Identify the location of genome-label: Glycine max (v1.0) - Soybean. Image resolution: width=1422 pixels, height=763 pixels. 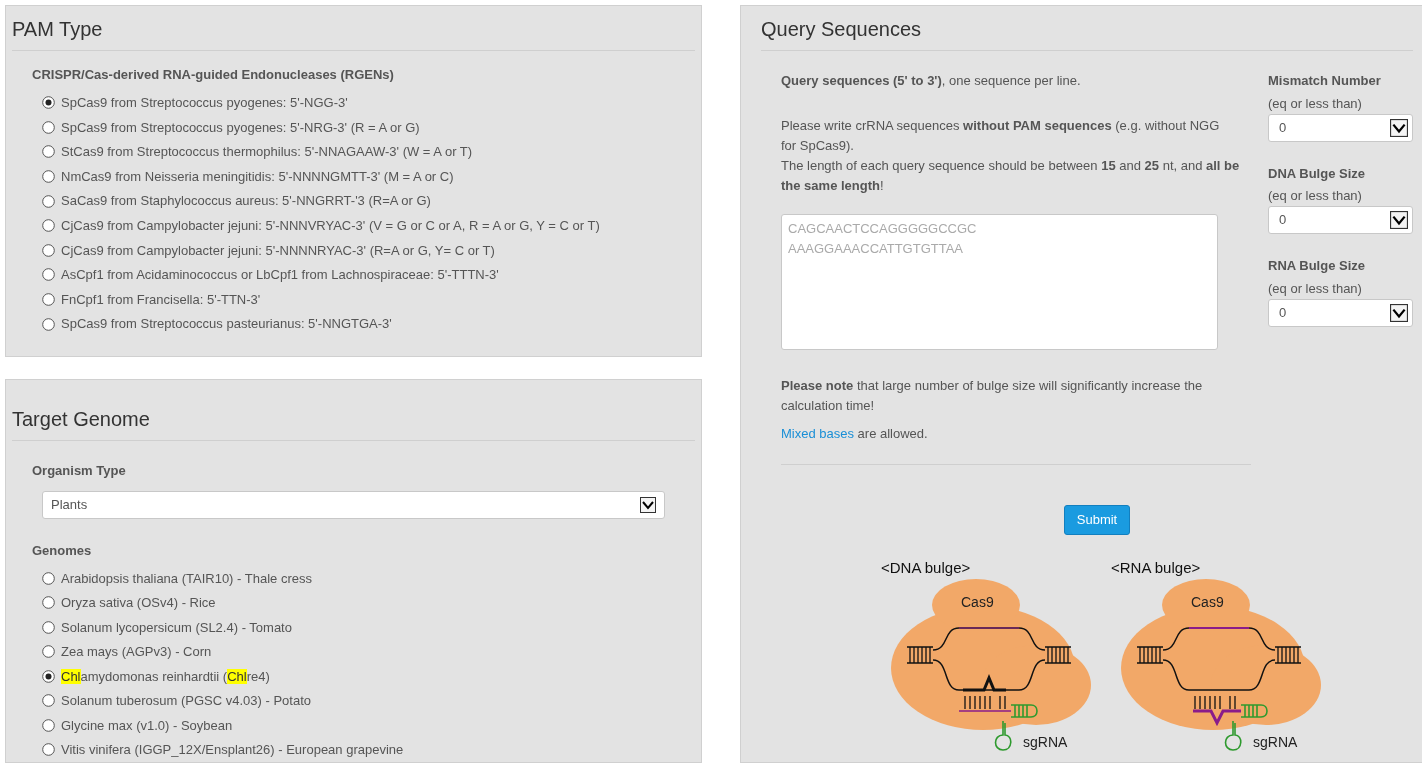
(147, 725).